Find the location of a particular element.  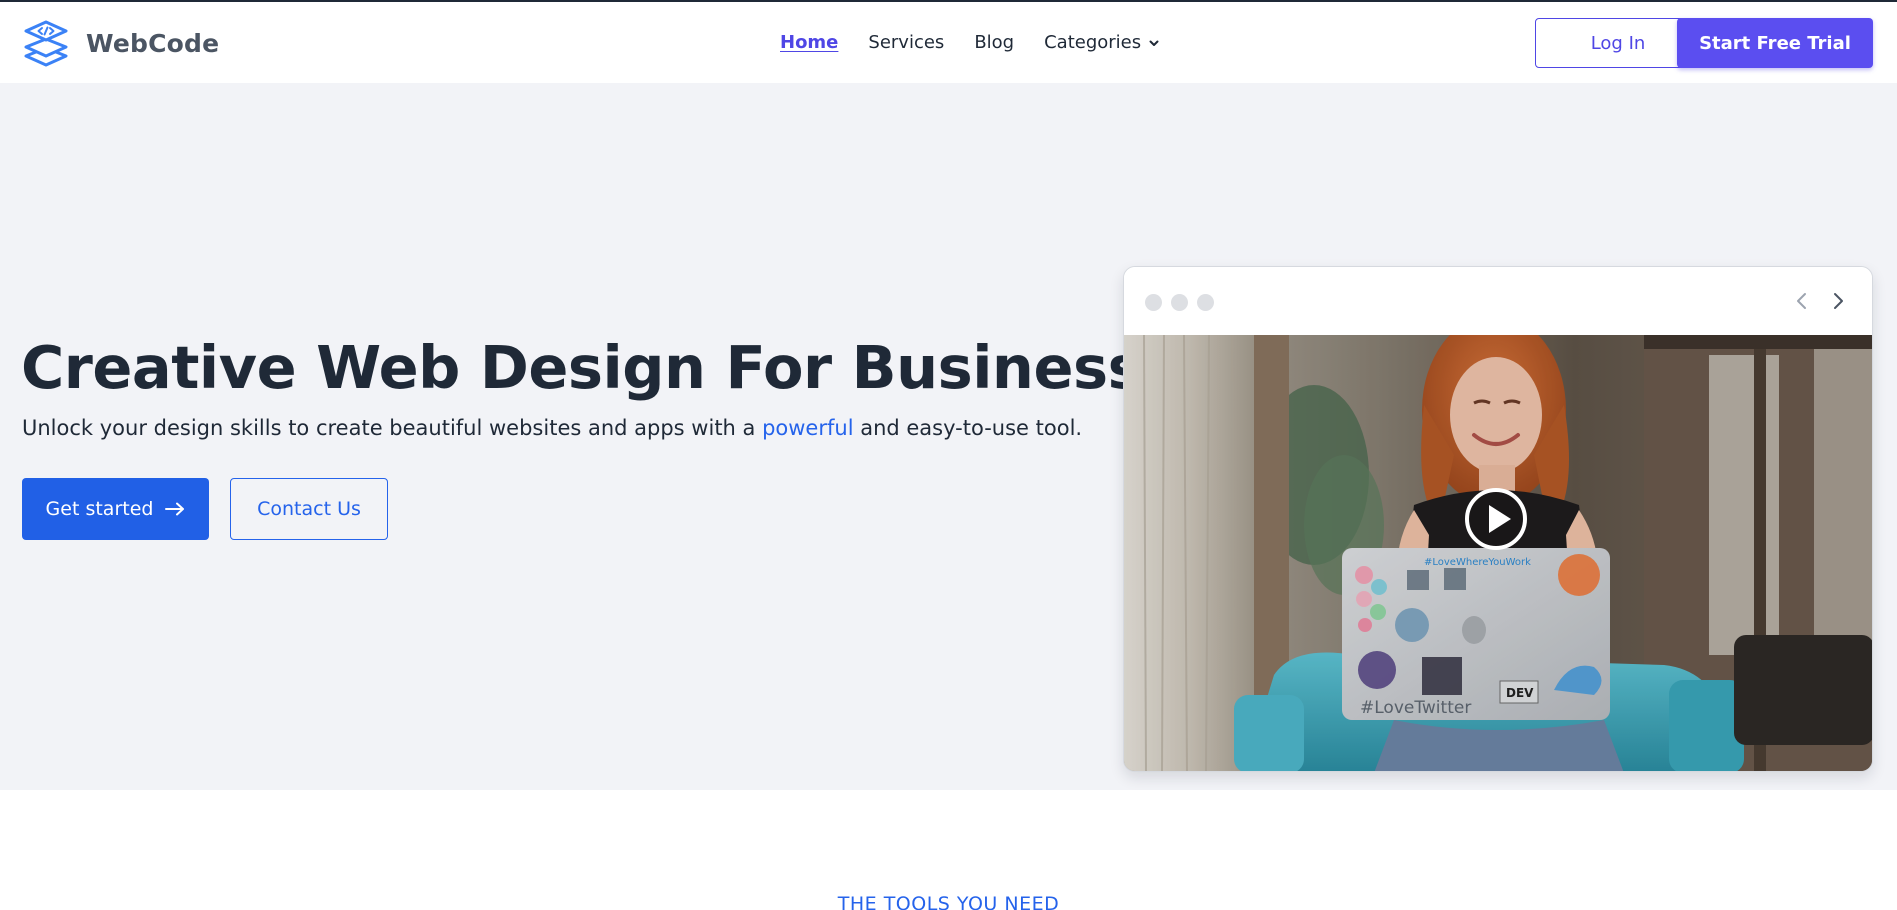

arrow-right-icon is located at coordinates (175, 509).